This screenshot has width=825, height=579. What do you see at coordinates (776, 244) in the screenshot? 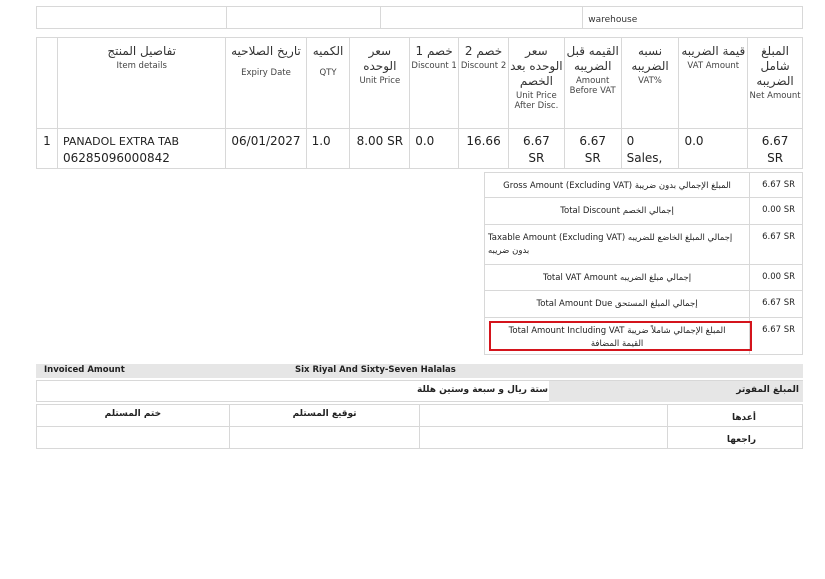
I see `taxable-amount-value: 6.67 SR` at bounding box center [776, 244].